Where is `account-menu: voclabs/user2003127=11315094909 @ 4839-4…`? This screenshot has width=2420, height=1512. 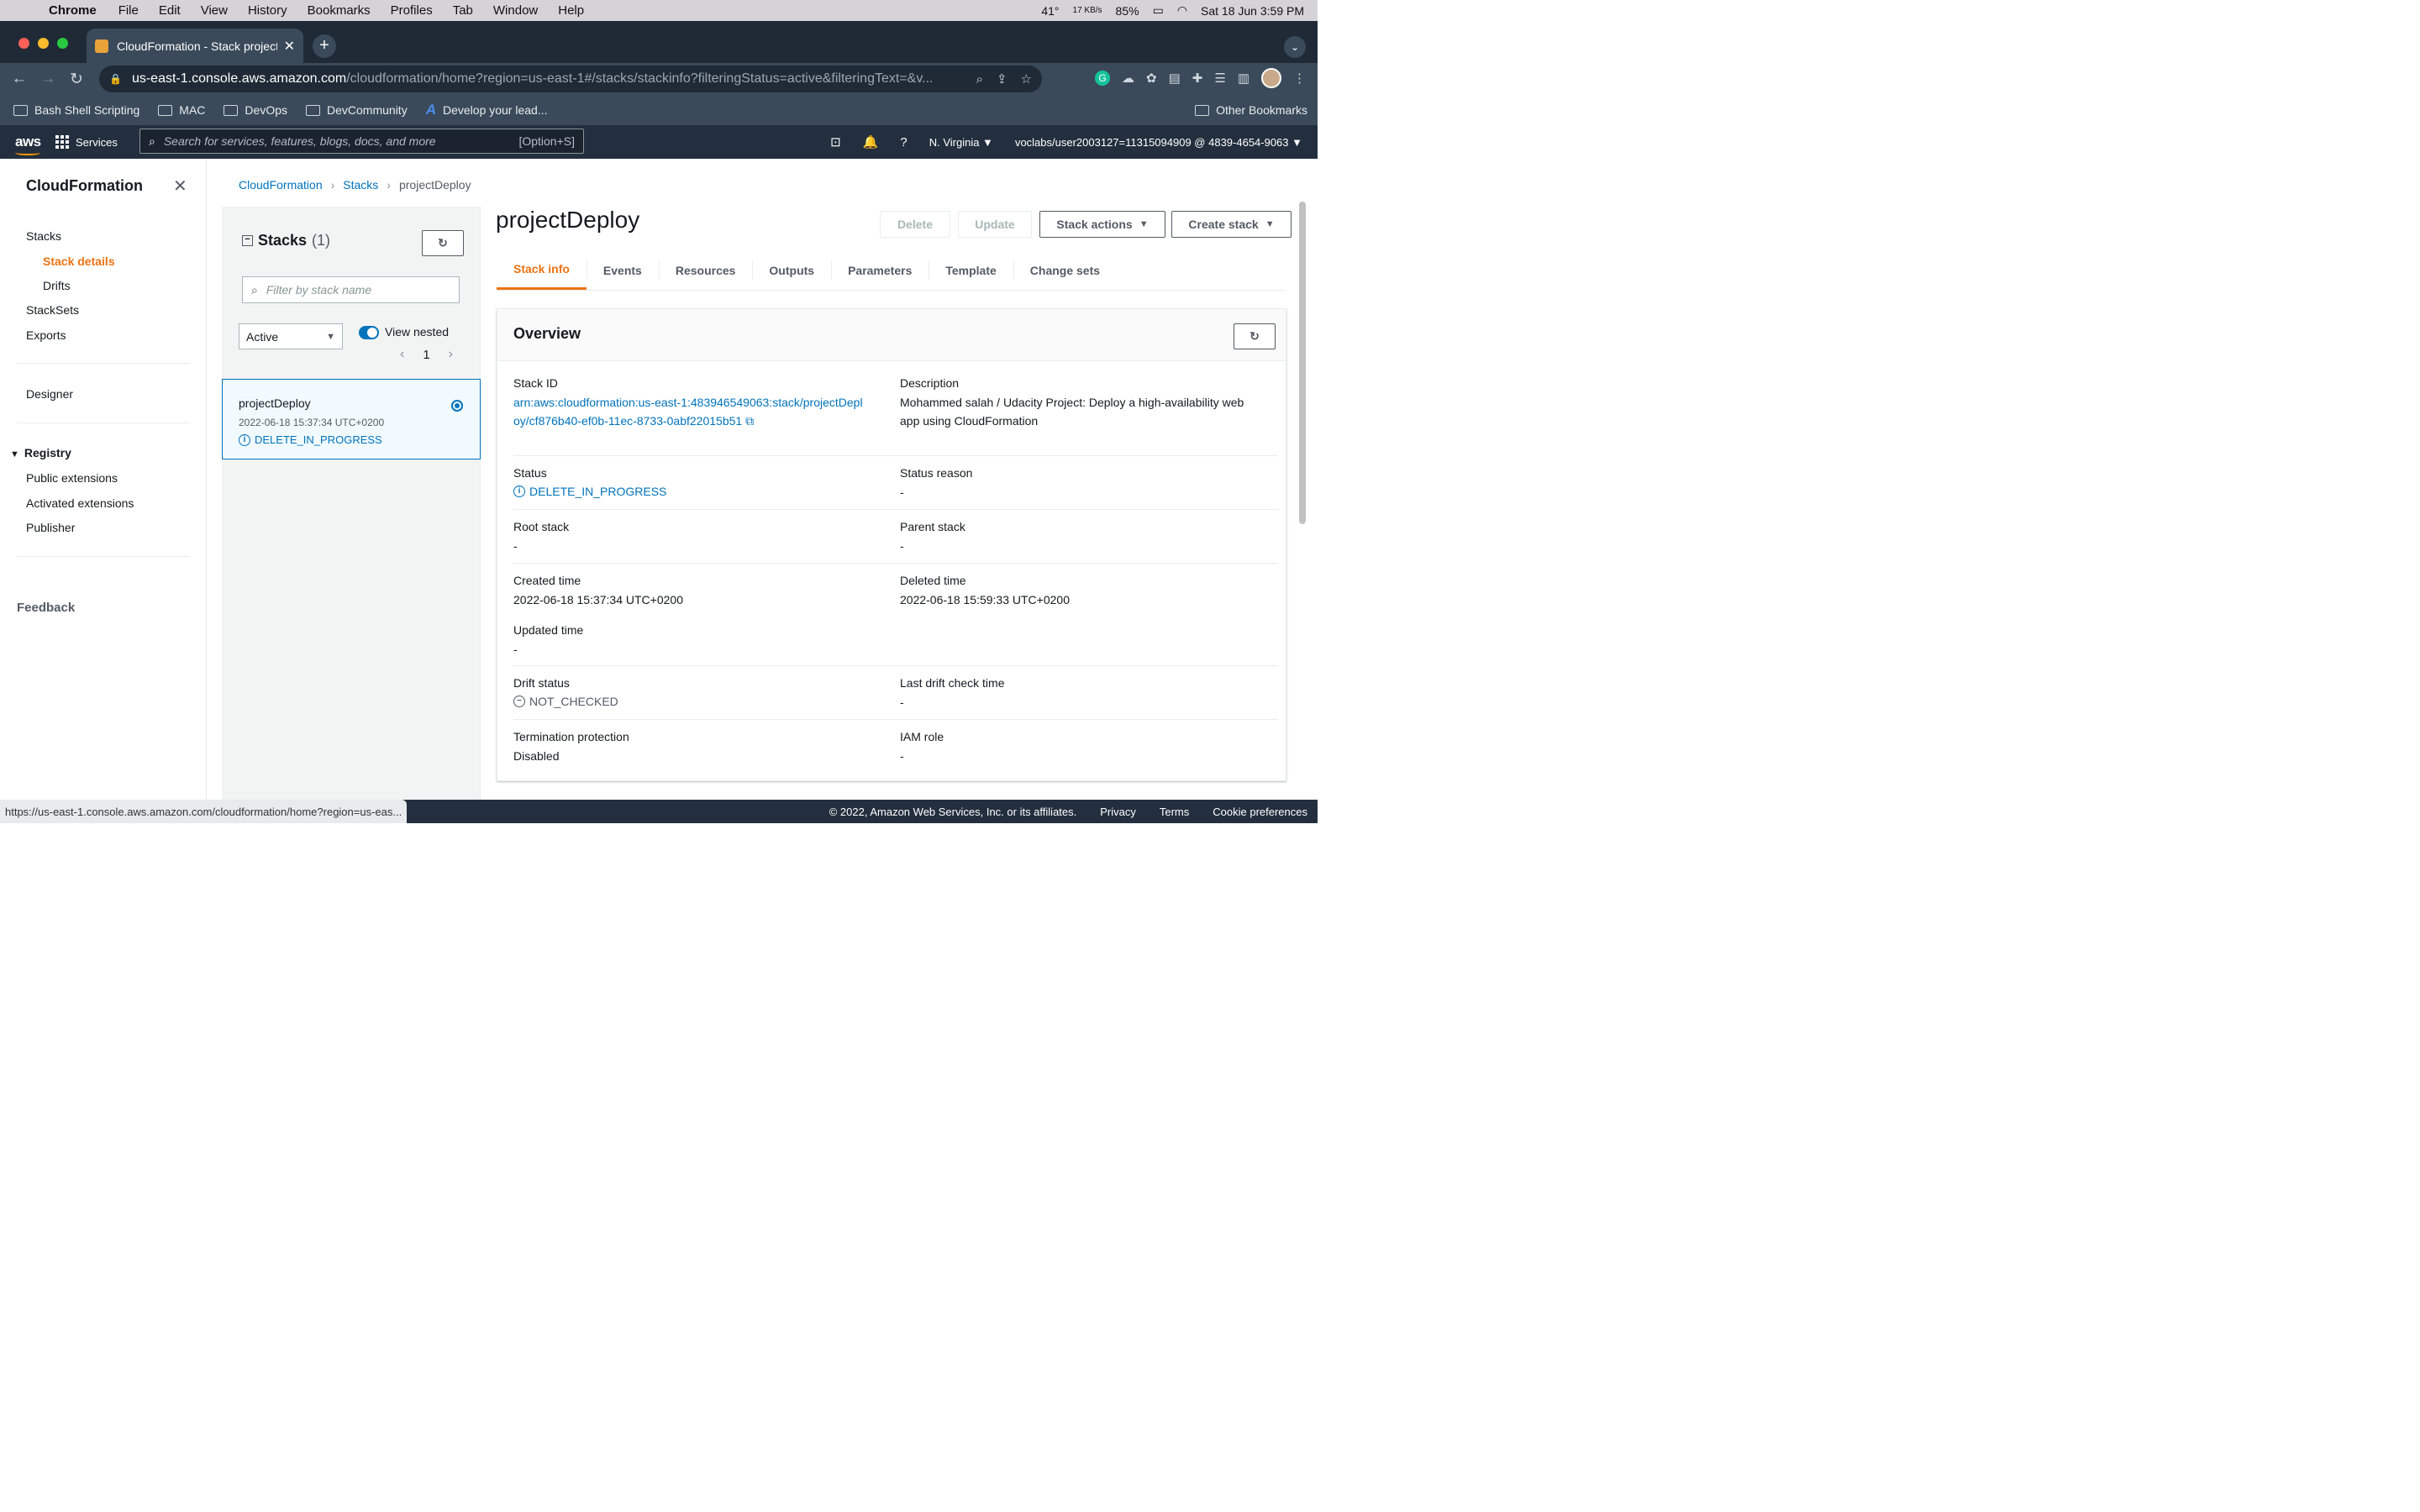
account-menu: voclabs/user2003127=11315094909 @ 4839-4… is located at coordinates (1158, 142).